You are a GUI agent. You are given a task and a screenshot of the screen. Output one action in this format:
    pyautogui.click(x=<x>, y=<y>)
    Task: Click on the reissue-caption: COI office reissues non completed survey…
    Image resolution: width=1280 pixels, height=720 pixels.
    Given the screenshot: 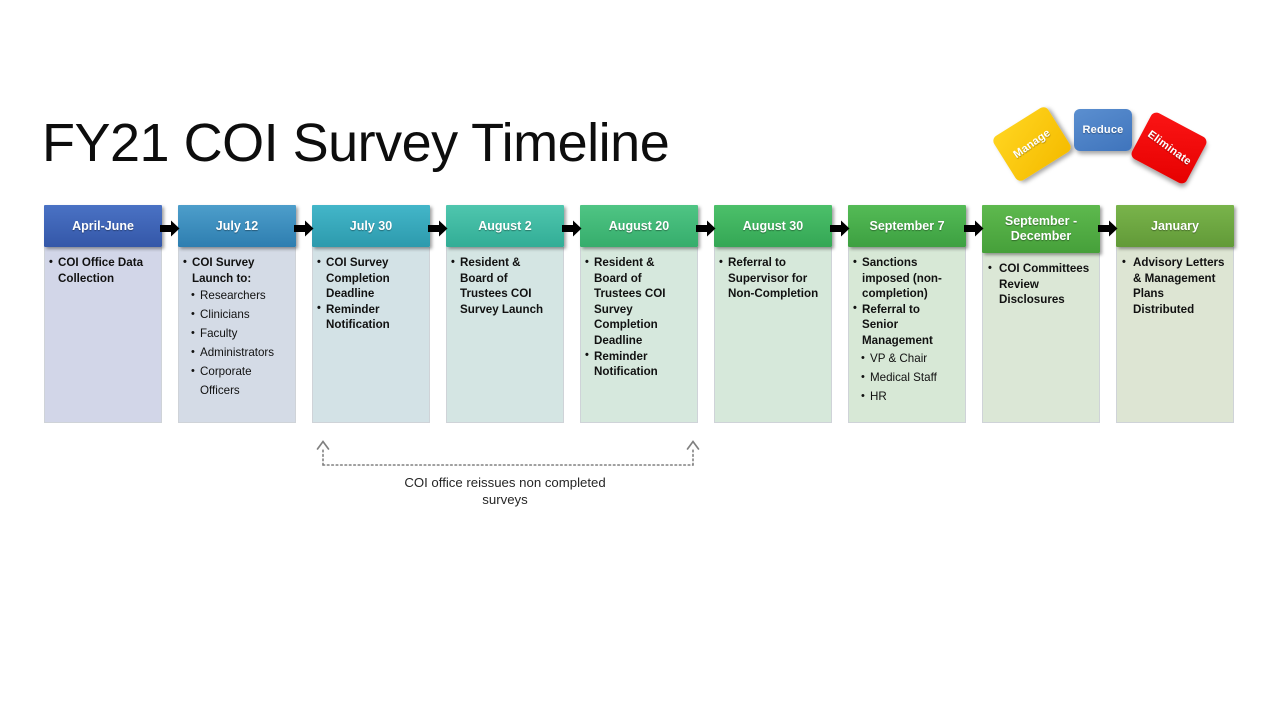 What is the action you would take?
    pyautogui.click(x=505, y=491)
    